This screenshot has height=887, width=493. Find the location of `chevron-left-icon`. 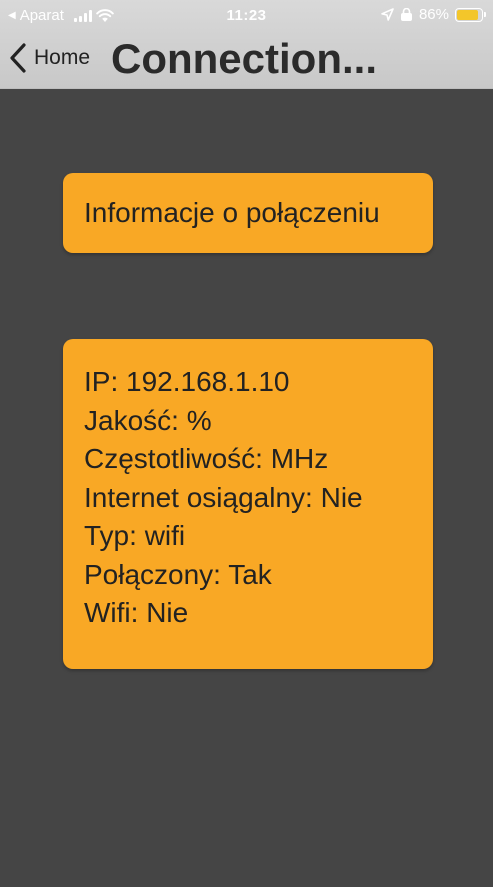

chevron-left-icon is located at coordinates (18, 58).